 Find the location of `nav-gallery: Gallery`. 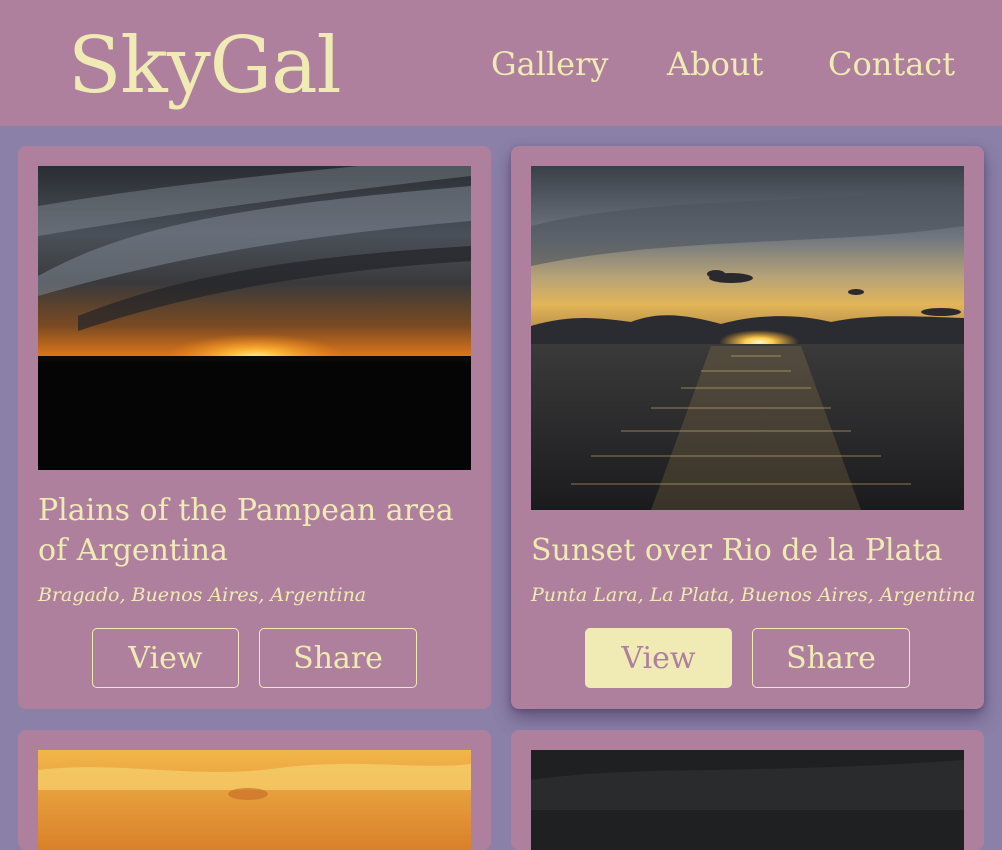

nav-gallery: Gallery is located at coordinates (549, 64).